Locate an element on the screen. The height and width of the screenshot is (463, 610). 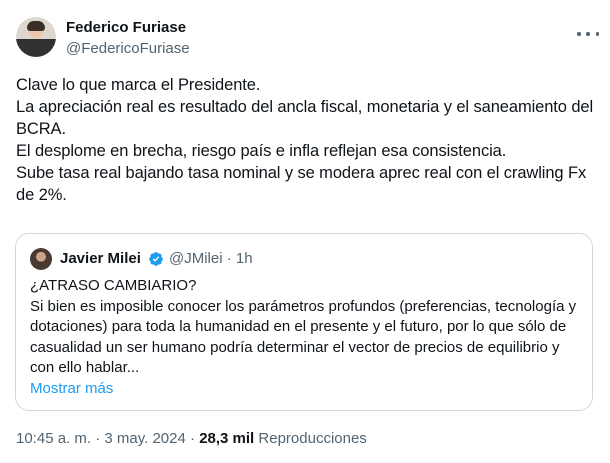
views-count: 28,3 mil is located at coordinates (227, 438).